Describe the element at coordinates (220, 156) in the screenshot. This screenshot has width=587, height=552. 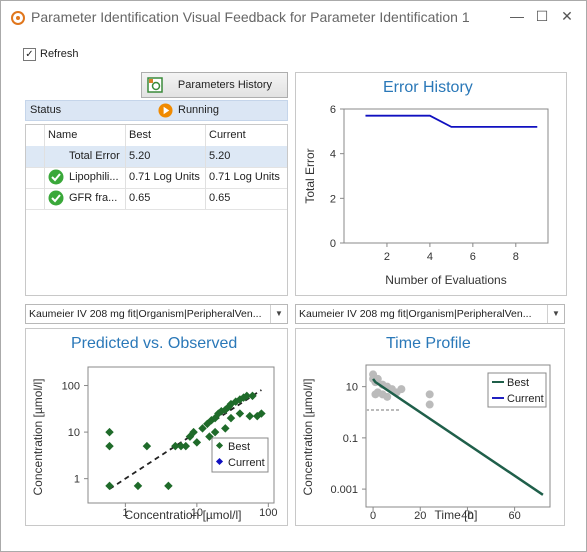
I see `row-current: 5.20` at that location.